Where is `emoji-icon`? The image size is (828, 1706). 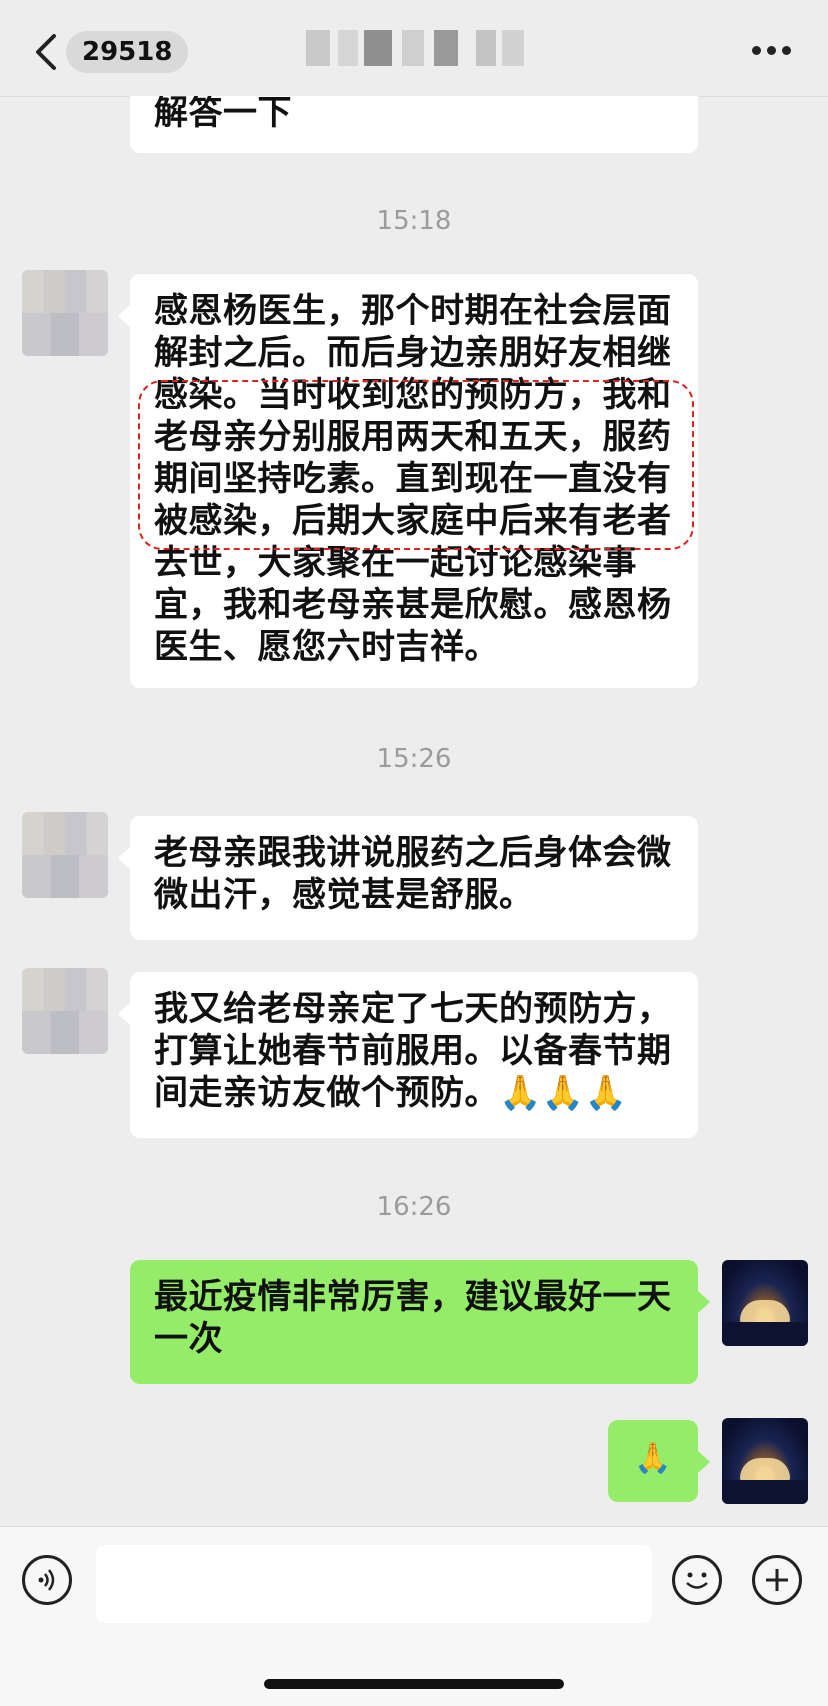 emoji-icon is located at coordinates (697, 1580).